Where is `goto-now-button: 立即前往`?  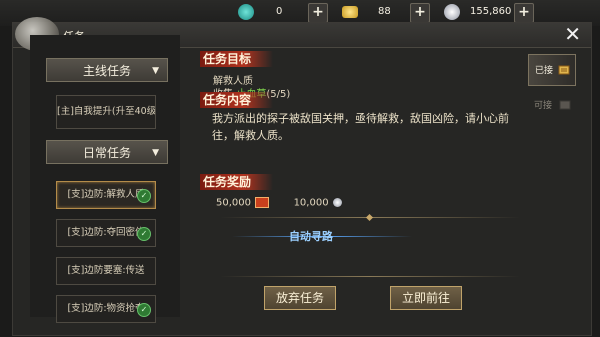 goto-now-button: 立即前往 is located at coordinates (426, 298).